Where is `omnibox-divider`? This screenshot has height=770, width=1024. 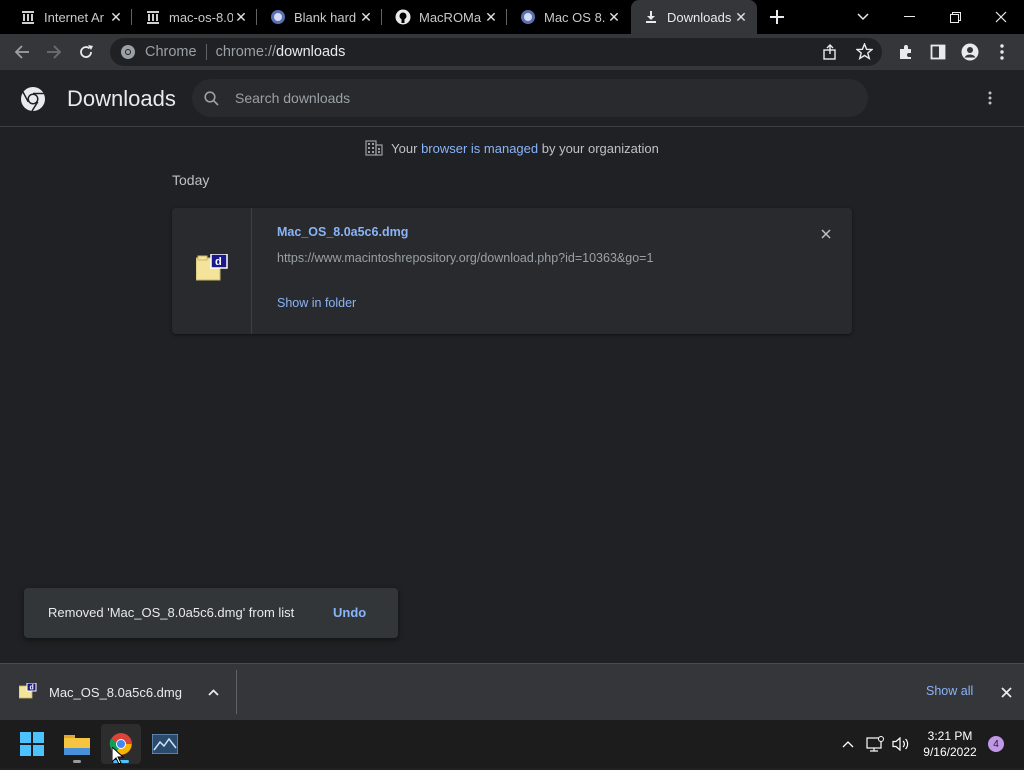 omnibox-divider is located at coordinates (206, 52).